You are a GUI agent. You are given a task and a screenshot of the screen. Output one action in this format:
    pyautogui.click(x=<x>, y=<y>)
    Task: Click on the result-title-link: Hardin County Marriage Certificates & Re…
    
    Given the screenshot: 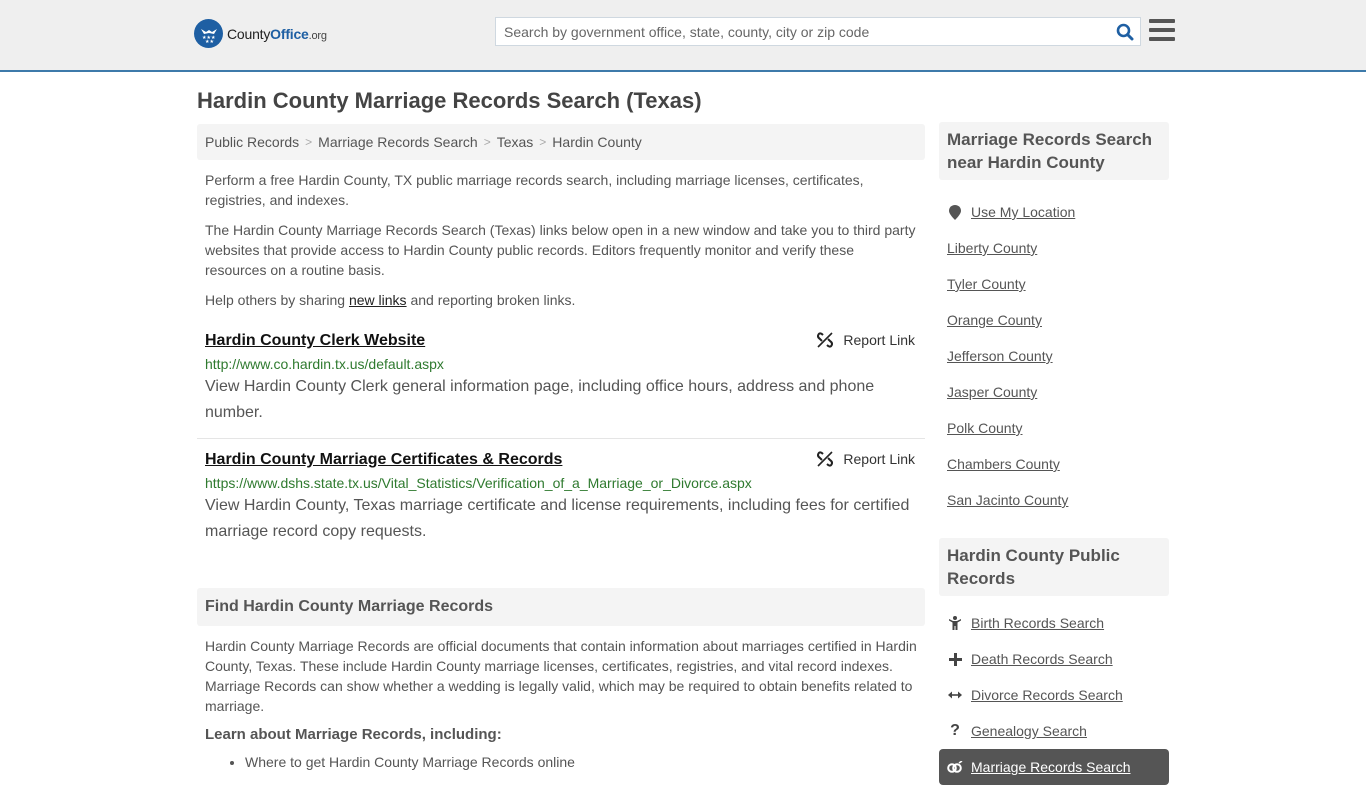 What is the action you would take?
    pyautogui.click(x=383, y=460)
    